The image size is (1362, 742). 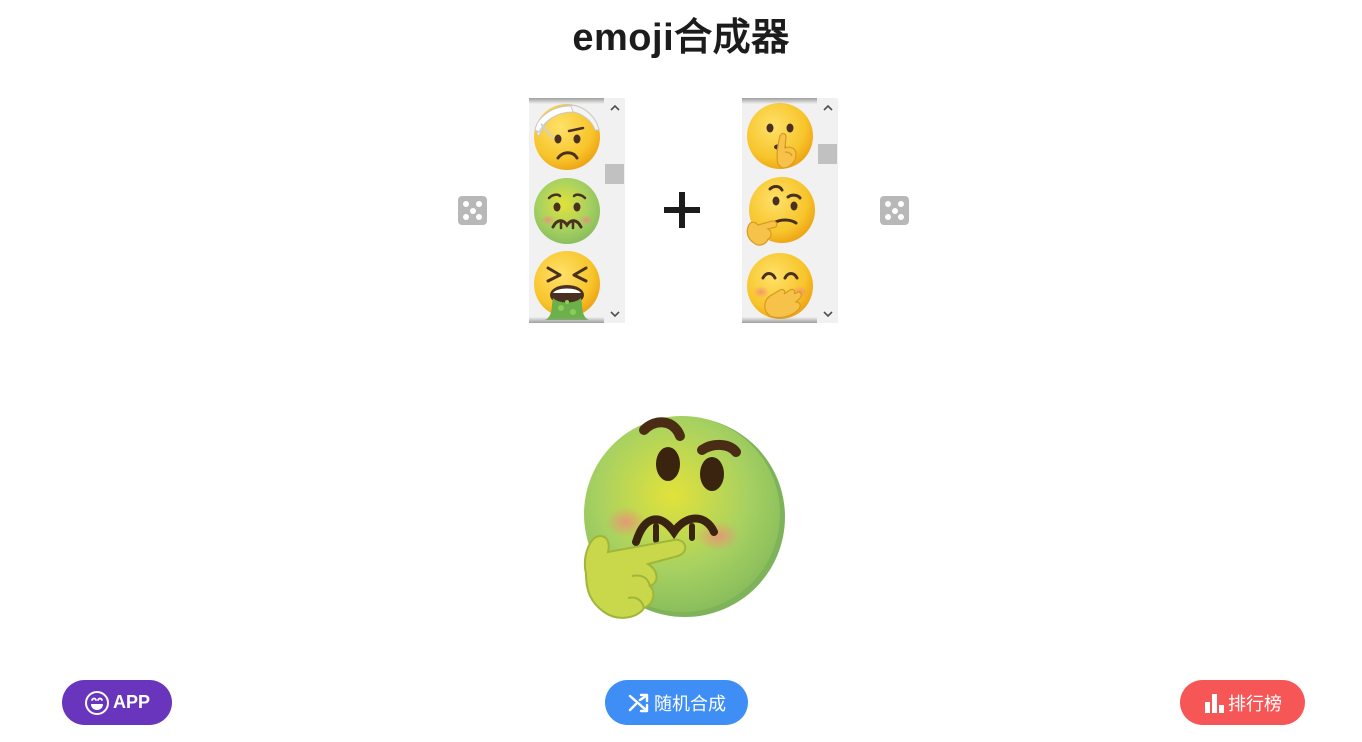 What do you see at coordinates (1255, 703) in the screenshot?
I see `leaderboard-label: 排行榜` at bounding box center [1255, 703].